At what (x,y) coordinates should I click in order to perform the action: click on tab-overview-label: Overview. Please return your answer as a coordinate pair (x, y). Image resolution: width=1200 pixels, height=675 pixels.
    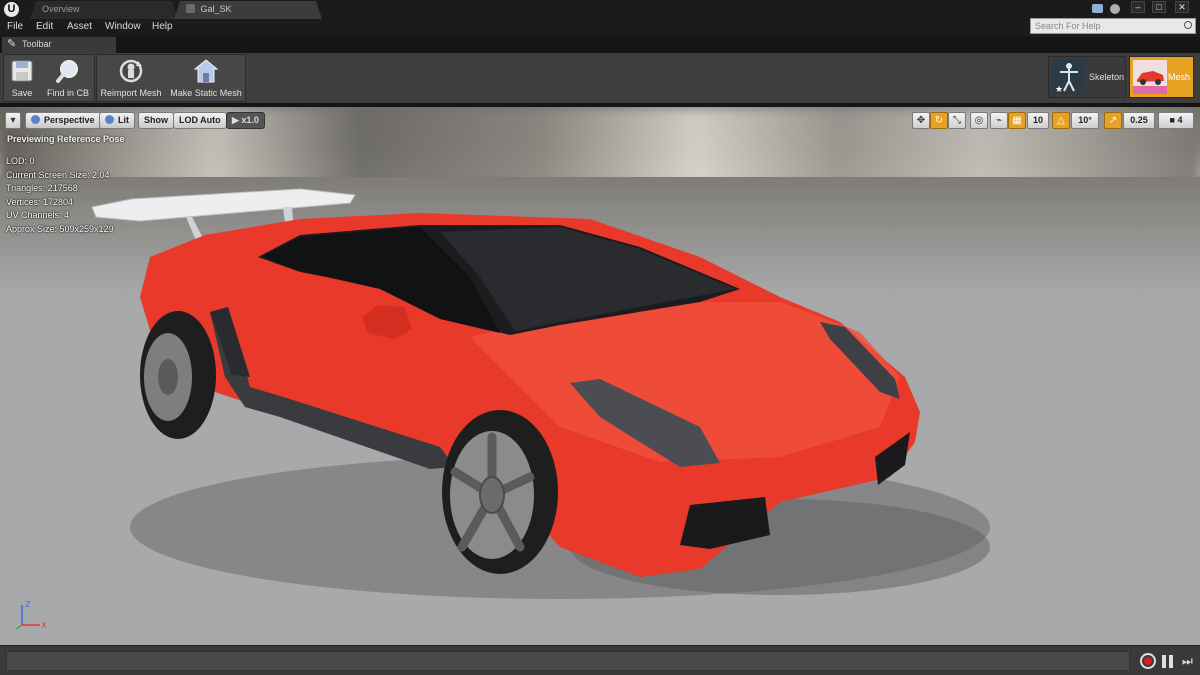
    Looking at the image, I should click on (61, 9).